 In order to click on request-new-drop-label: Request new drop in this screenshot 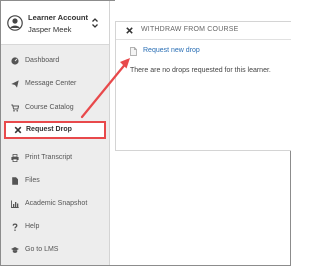, I will do `click(171, 50)`.